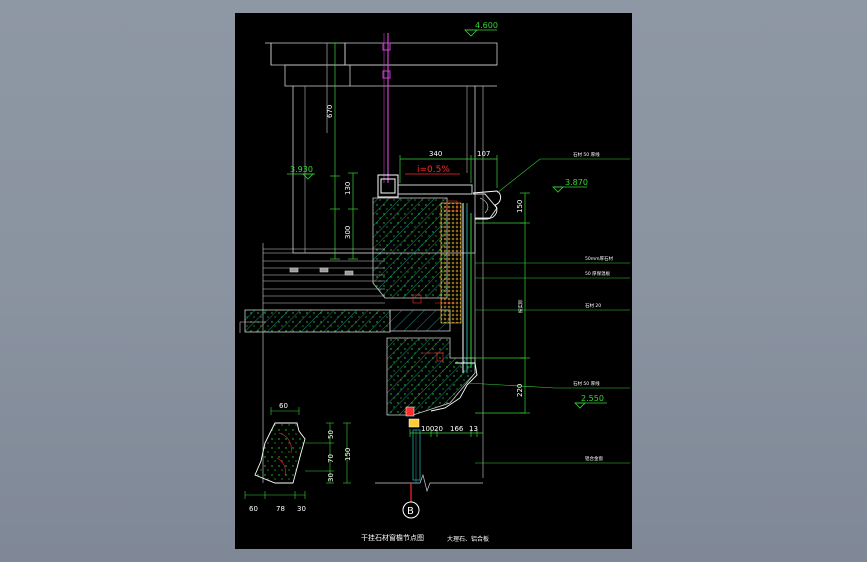 Image resolution: width=867 pixels, height=562 pixels. Describe the element at coordinates (594, 458) in the screenshot. I see `callout-6: 铝合金窗` at that location.